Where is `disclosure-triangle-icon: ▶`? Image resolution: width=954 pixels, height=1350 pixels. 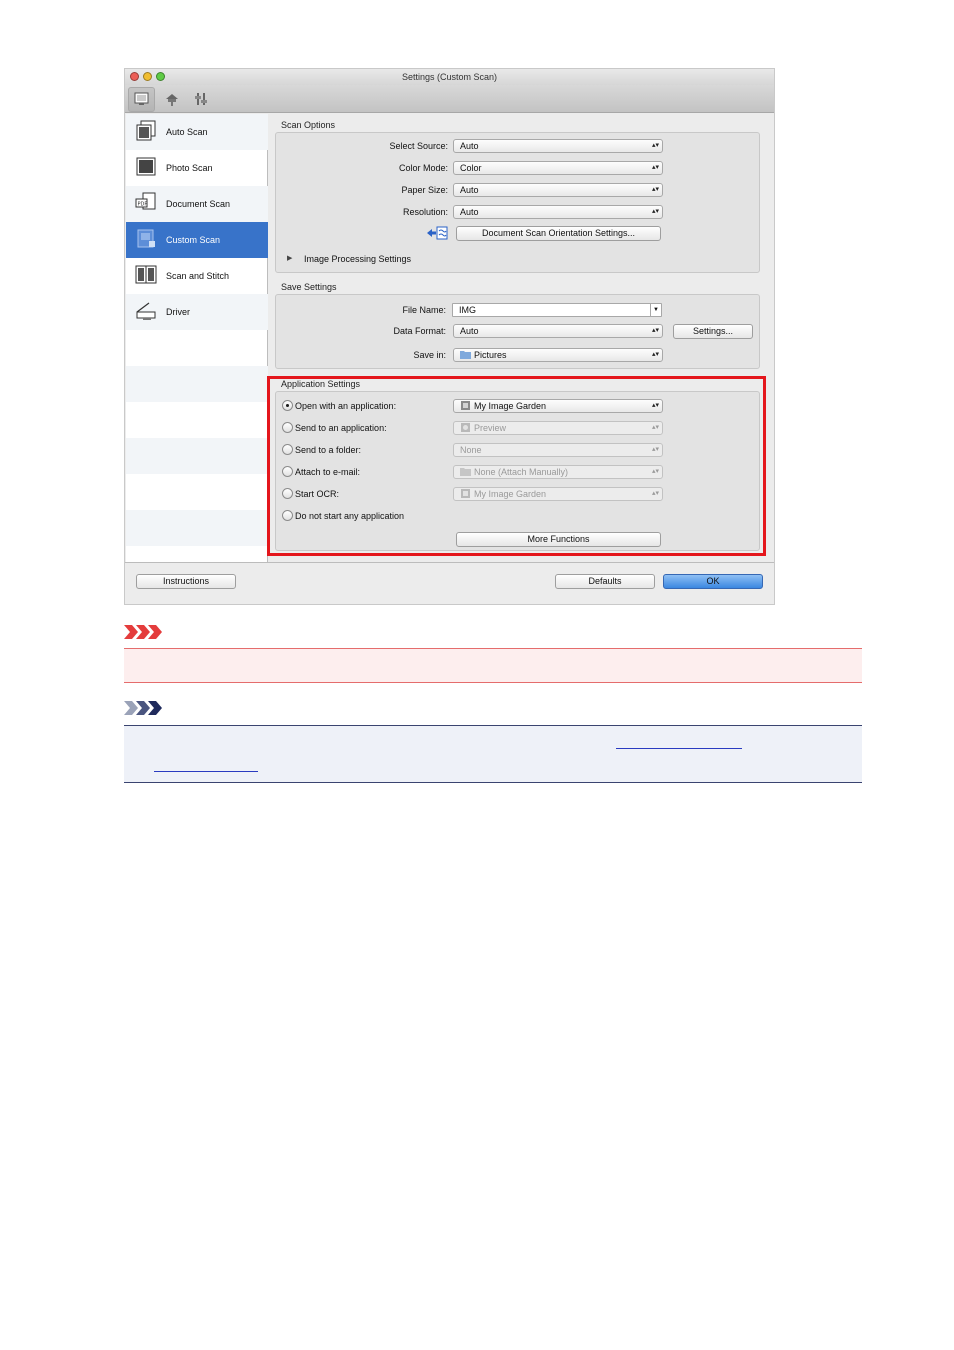 disclosure-triangle-icon: ▶ is located at coordinates (289, 258).